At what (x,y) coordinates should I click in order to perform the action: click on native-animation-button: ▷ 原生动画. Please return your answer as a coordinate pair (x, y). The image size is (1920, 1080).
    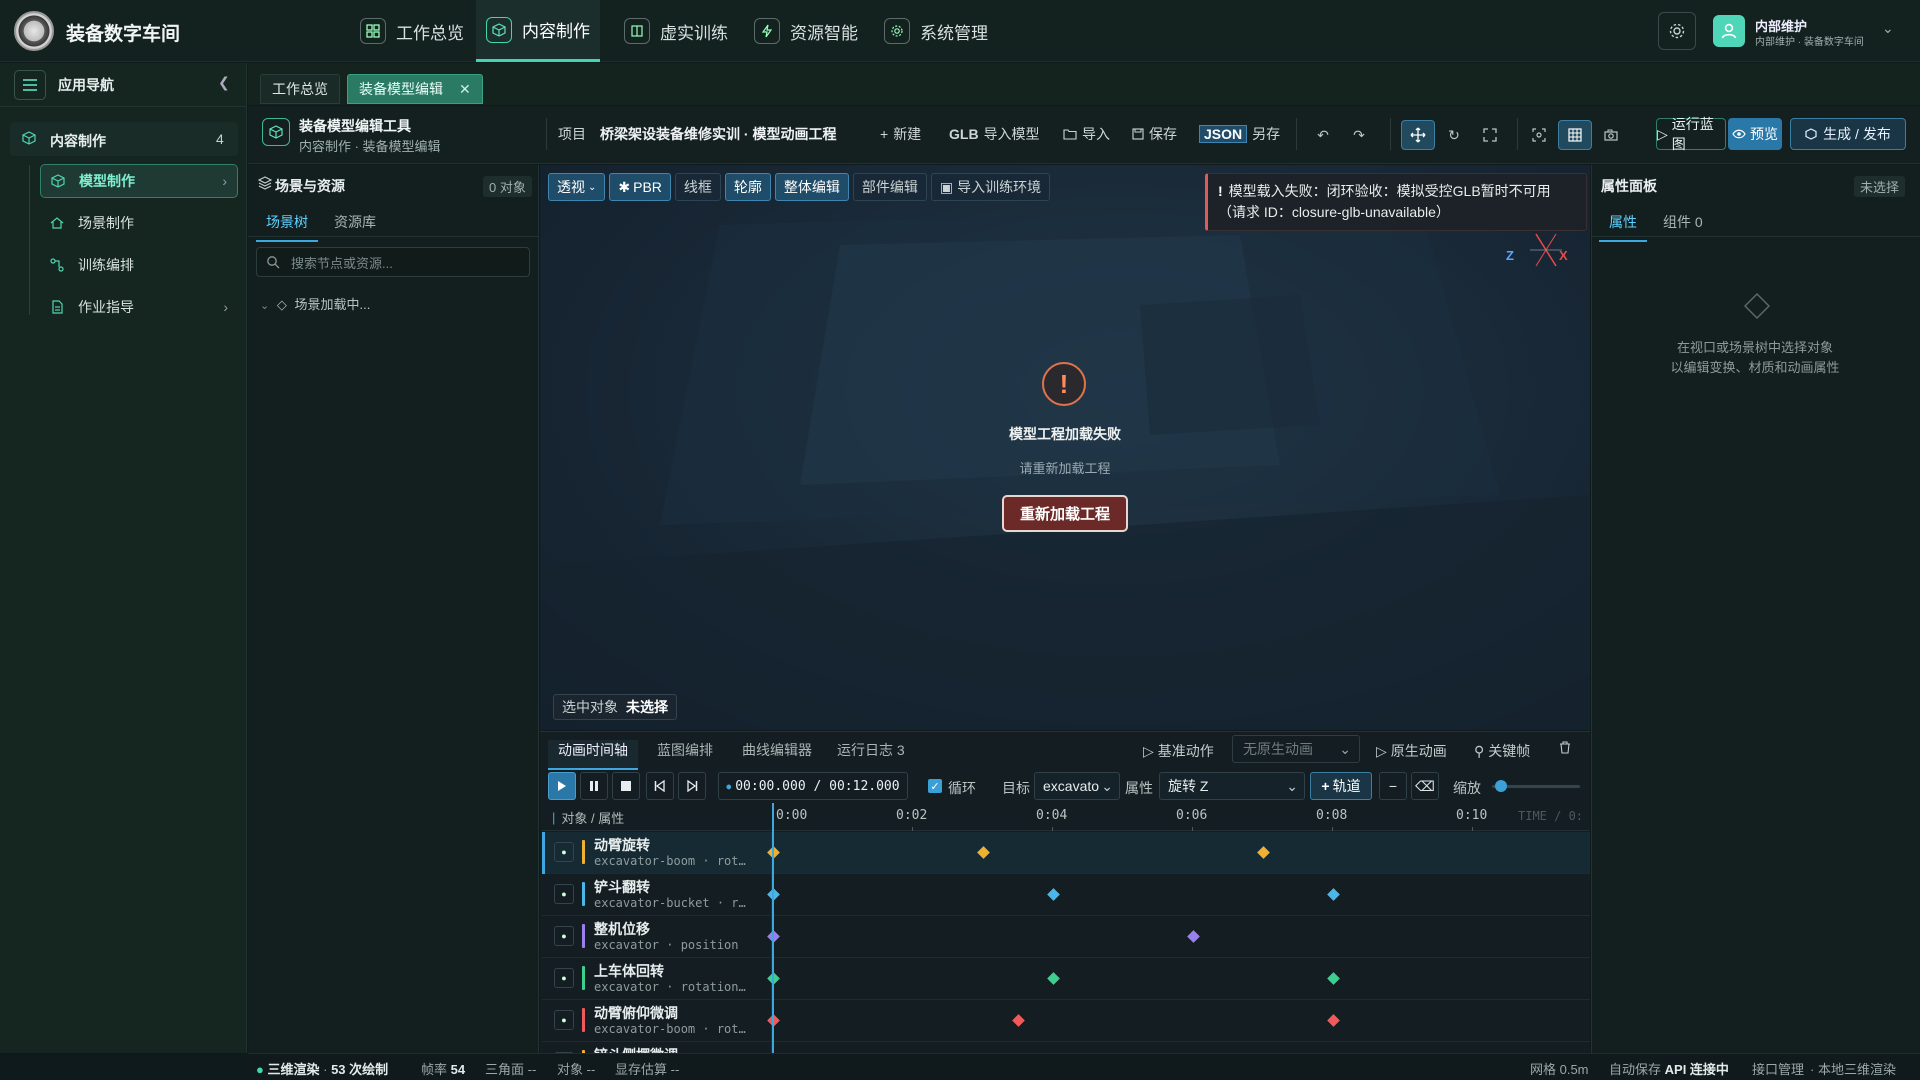
    Looking at the image, I should click on (1411, 751).